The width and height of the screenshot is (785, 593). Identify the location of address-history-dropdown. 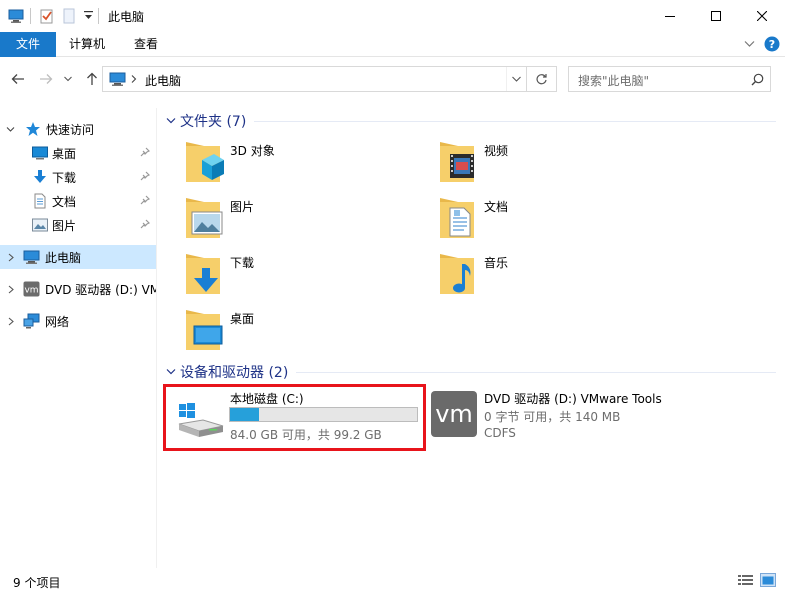
(516, 79).